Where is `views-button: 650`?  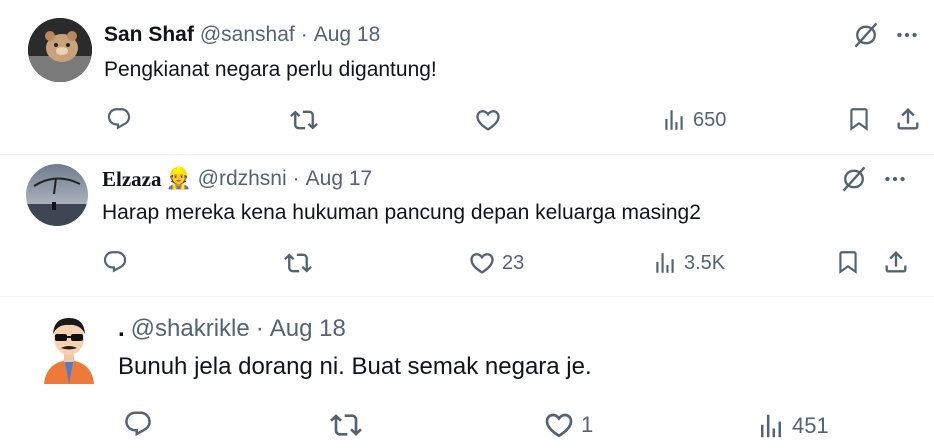 views-button: 650 is located at coordinates (693, 120).